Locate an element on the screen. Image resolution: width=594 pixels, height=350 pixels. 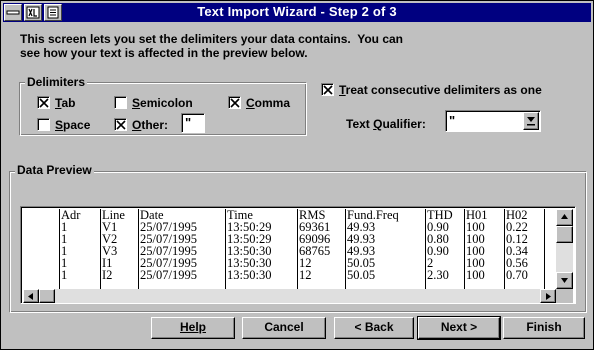
space-label: Space is located at coordinates (72, 125).